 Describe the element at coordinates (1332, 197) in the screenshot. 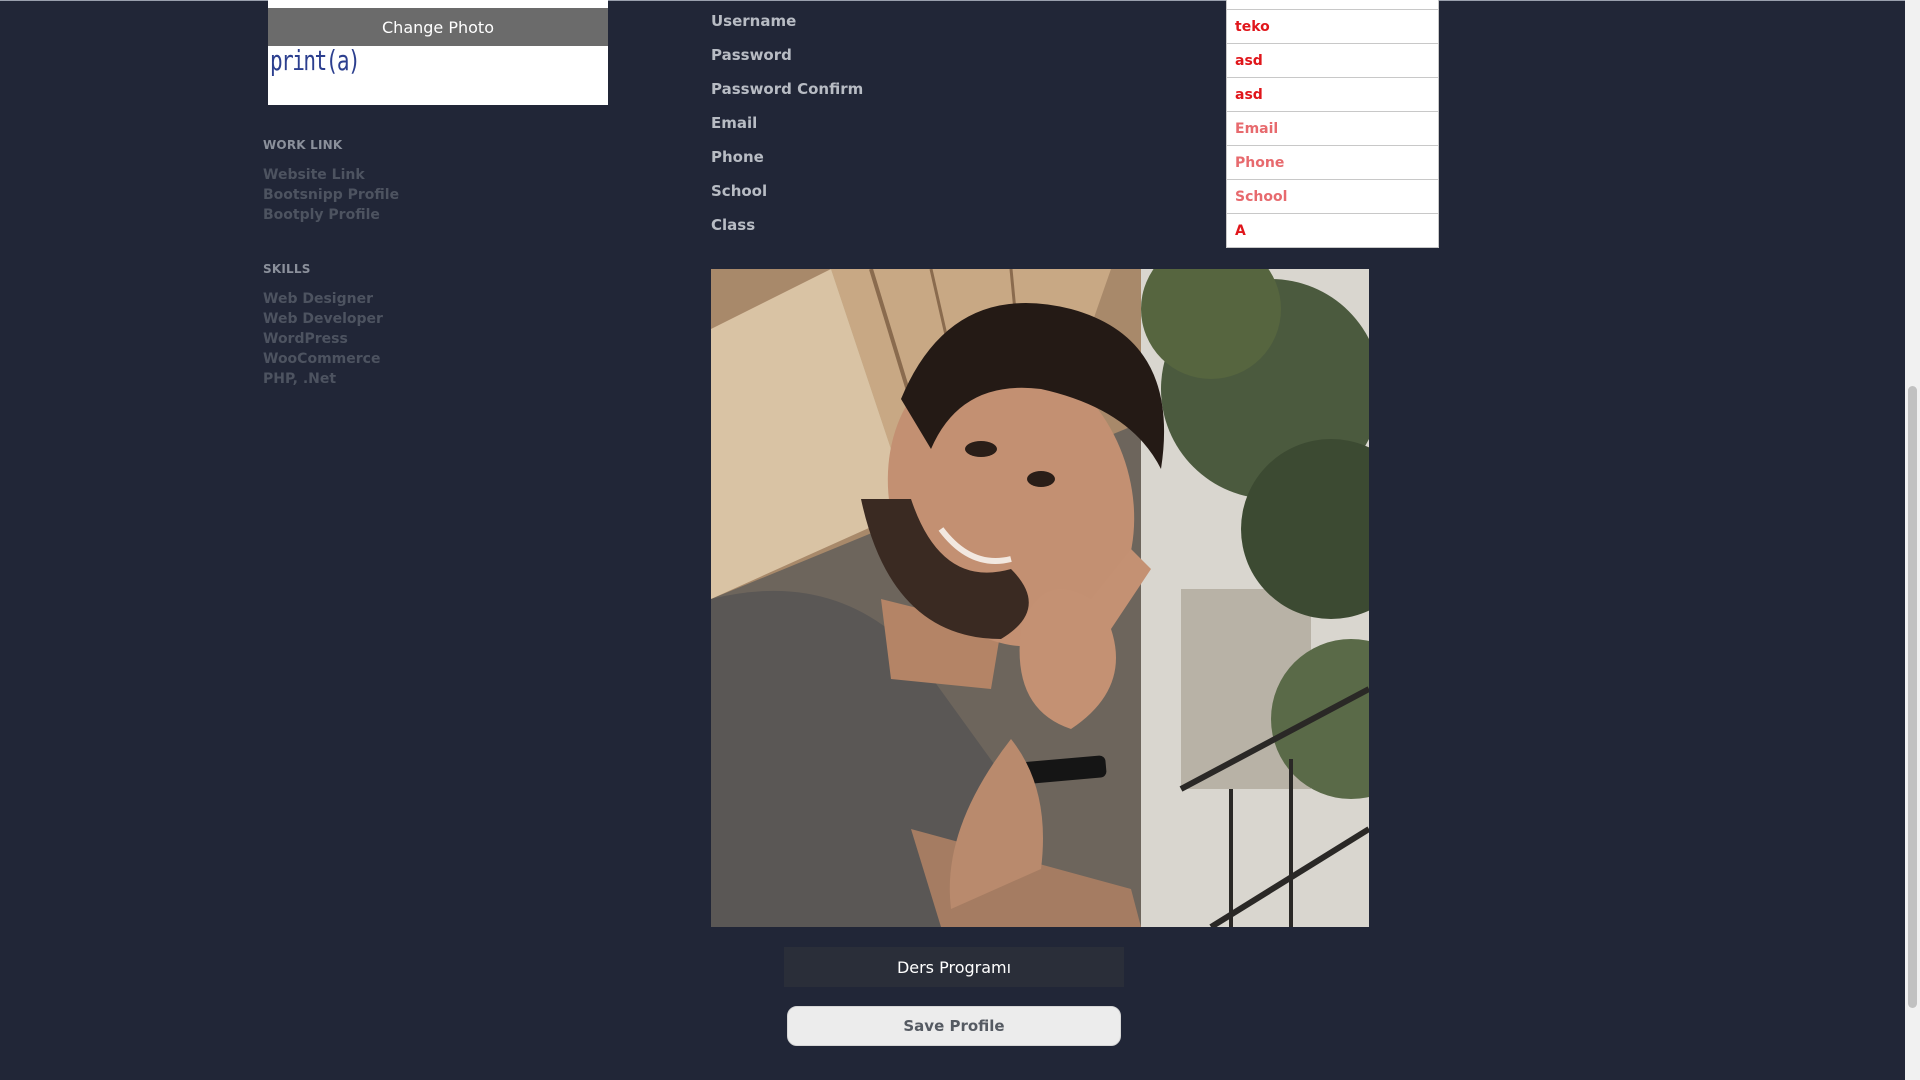

I see `school-field` at that location.